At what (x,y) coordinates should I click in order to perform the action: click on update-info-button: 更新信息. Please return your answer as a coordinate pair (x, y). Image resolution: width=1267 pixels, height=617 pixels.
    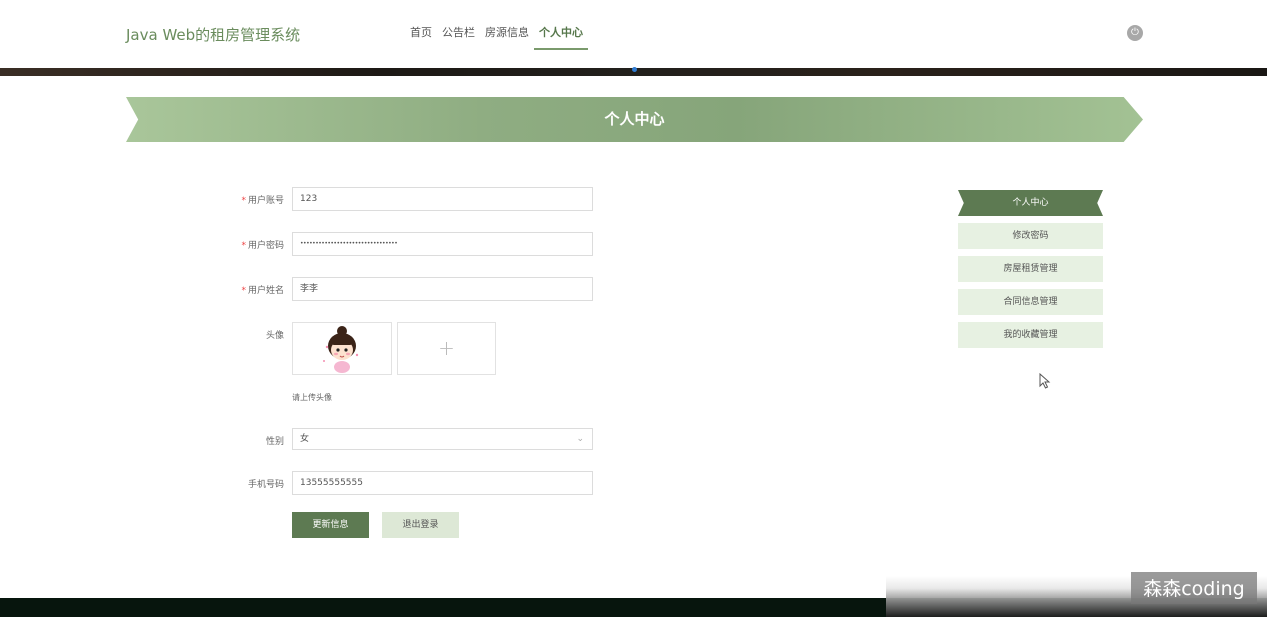
    Looking at the image, I should click on (330, 525).